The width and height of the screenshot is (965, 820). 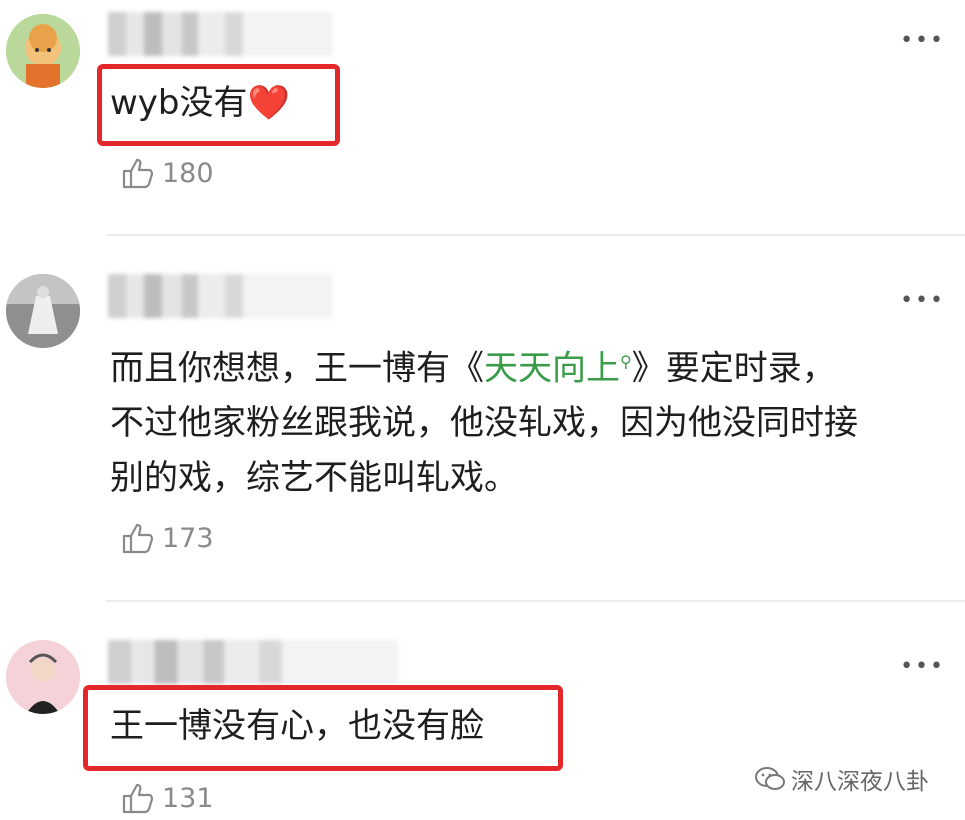 I want to click on like-button: 131, so click(x=167, y=798).